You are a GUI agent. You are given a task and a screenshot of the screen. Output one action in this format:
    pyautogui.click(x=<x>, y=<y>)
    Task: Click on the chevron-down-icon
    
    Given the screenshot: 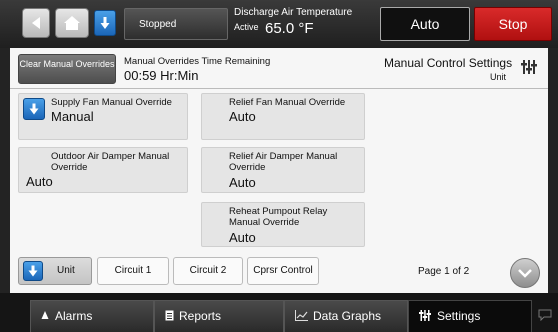 What is the action you would take?
    pyautogui.click(x=525, y=273)
    